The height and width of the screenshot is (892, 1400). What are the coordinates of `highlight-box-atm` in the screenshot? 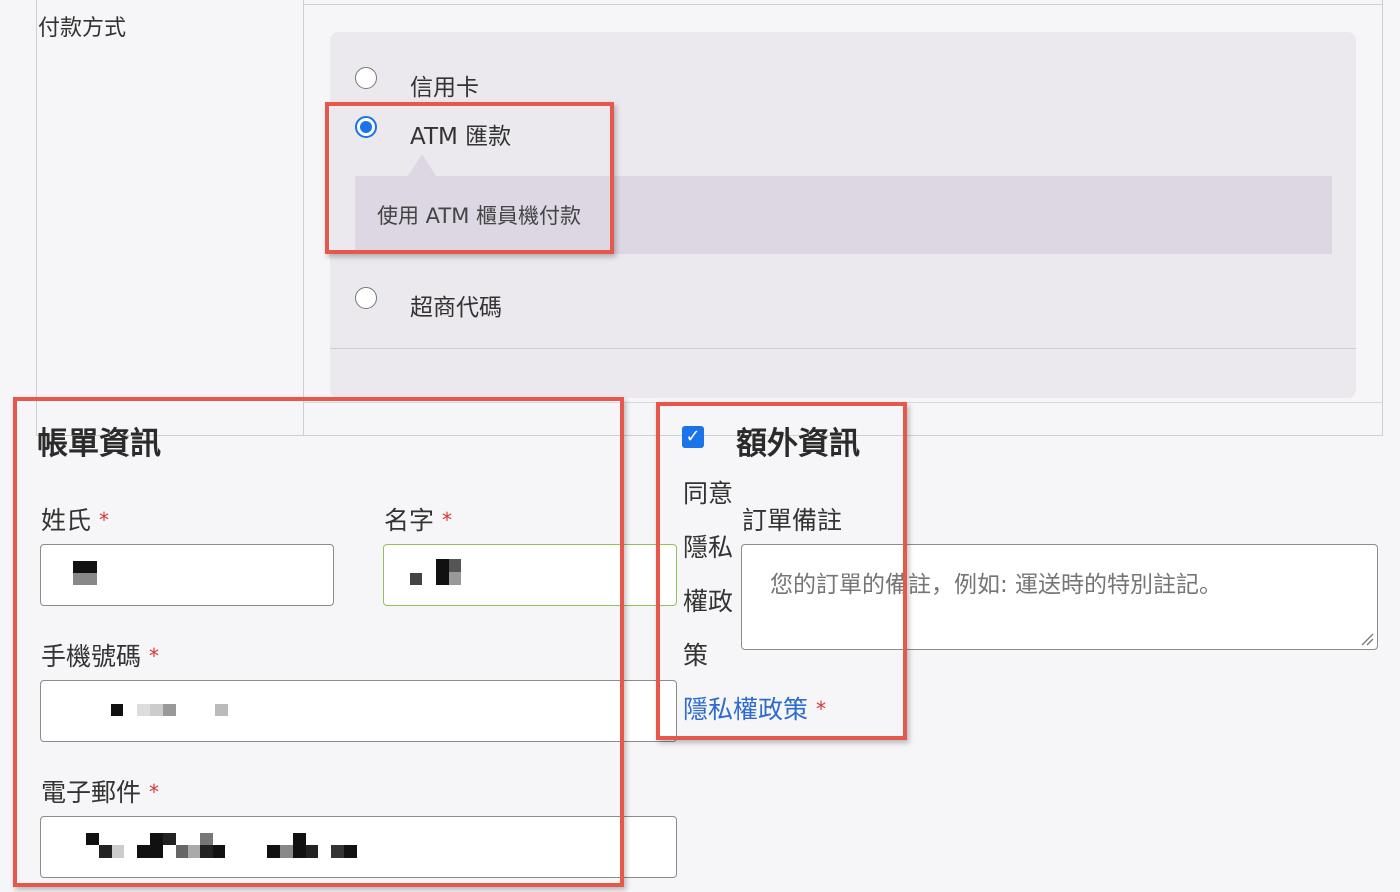 It's located at (469, 178).